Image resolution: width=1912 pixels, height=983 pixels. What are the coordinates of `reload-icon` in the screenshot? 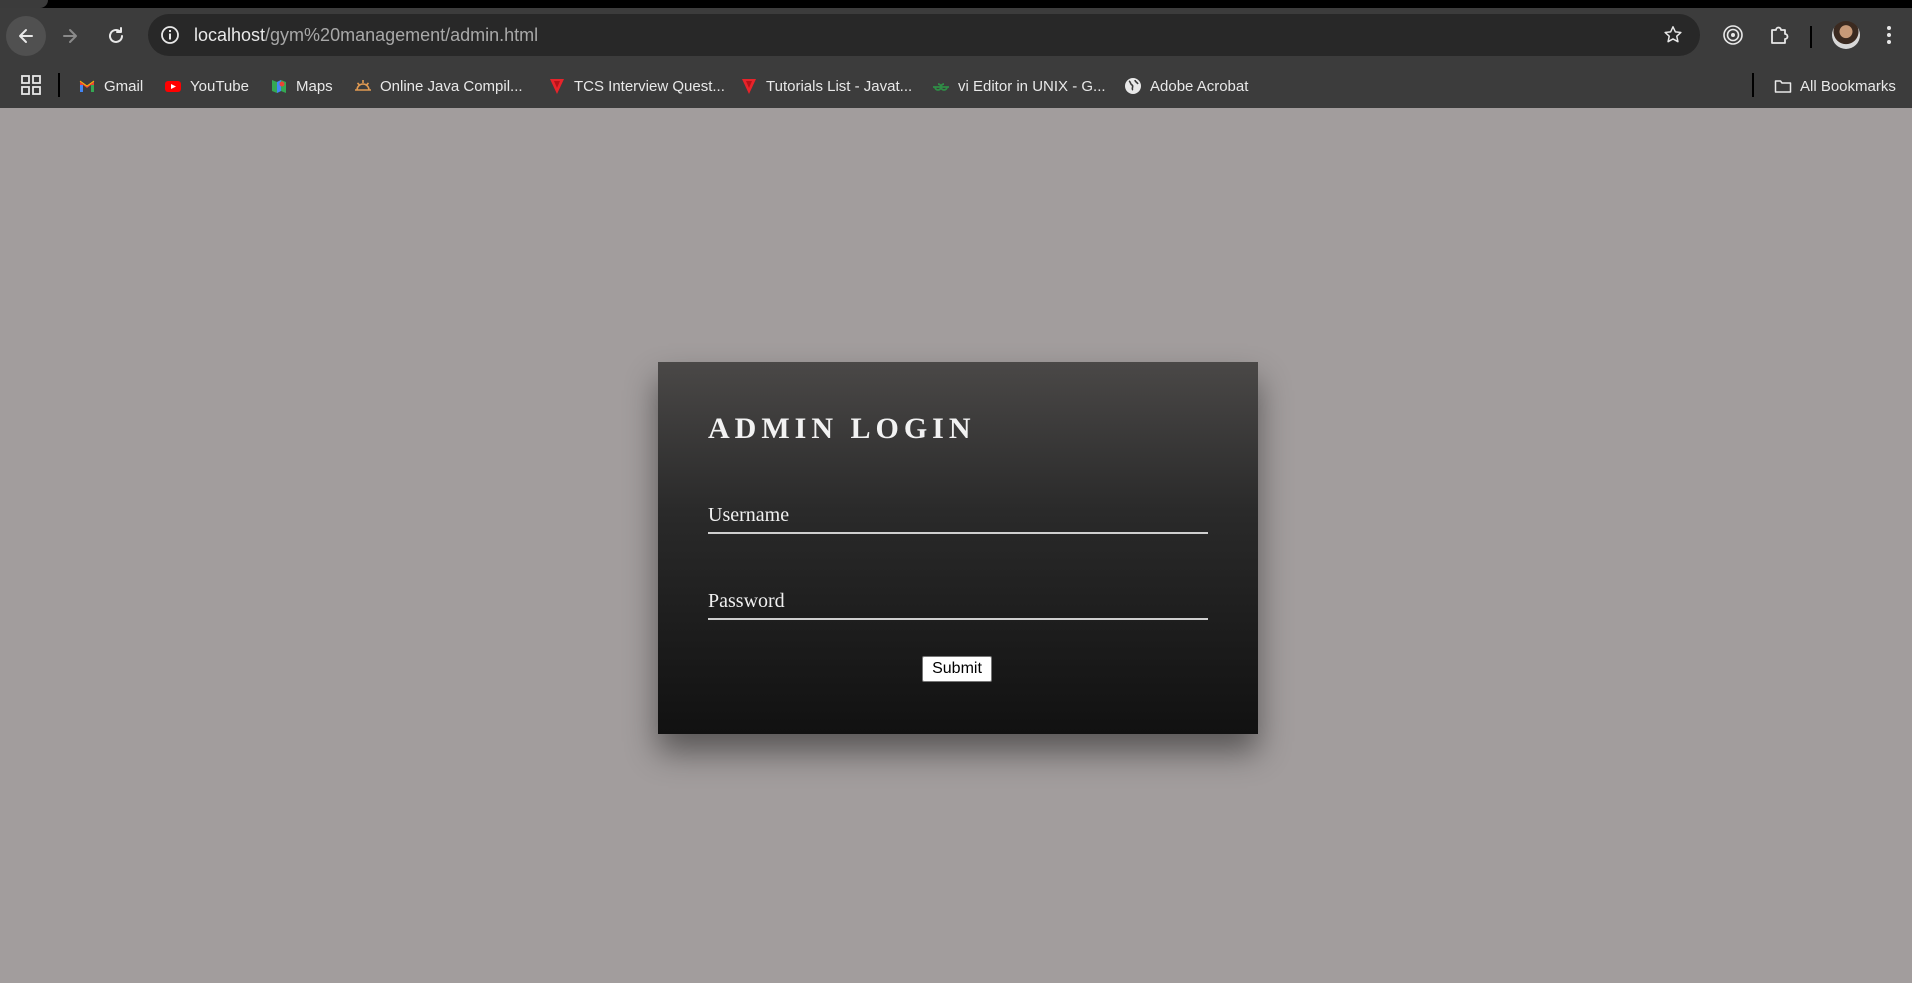 It's located at (116, 35).